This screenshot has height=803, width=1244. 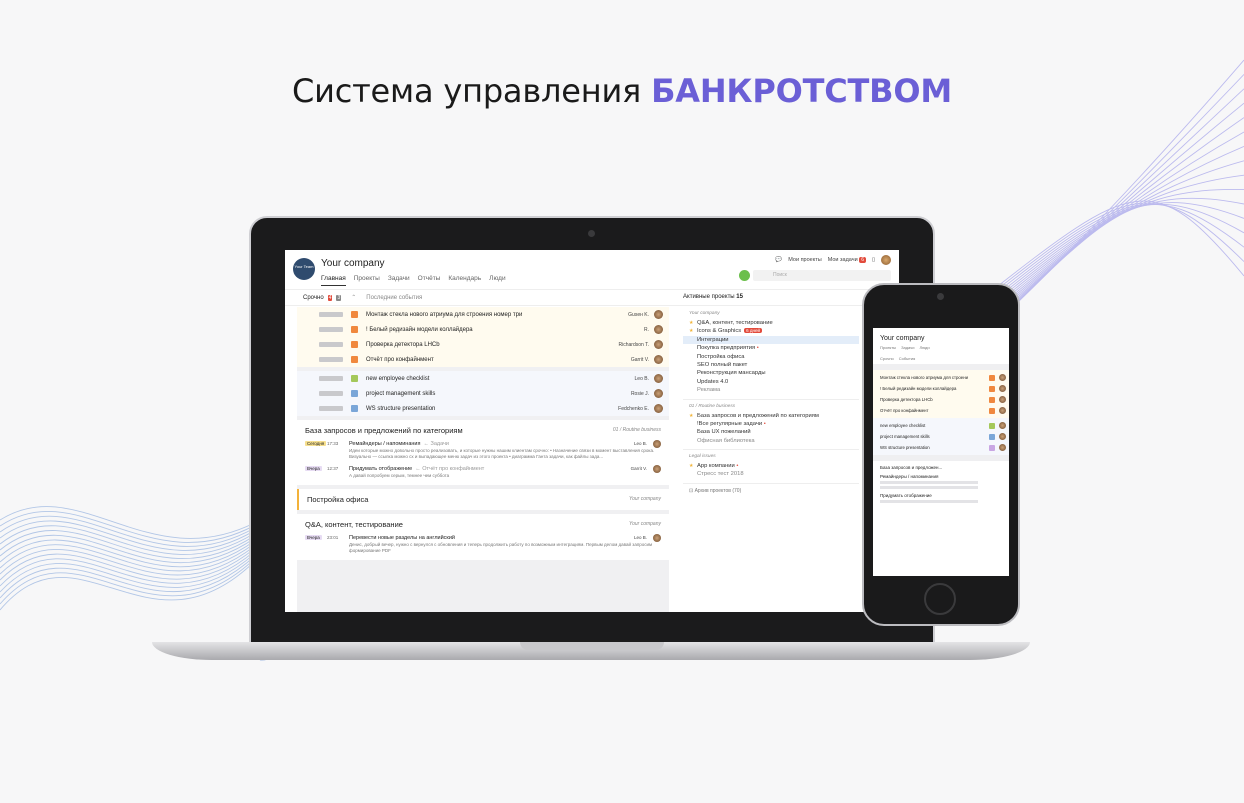 I want to click on phone-task-row: Отчёт про конфайнмент, so click(x=941, y=410).